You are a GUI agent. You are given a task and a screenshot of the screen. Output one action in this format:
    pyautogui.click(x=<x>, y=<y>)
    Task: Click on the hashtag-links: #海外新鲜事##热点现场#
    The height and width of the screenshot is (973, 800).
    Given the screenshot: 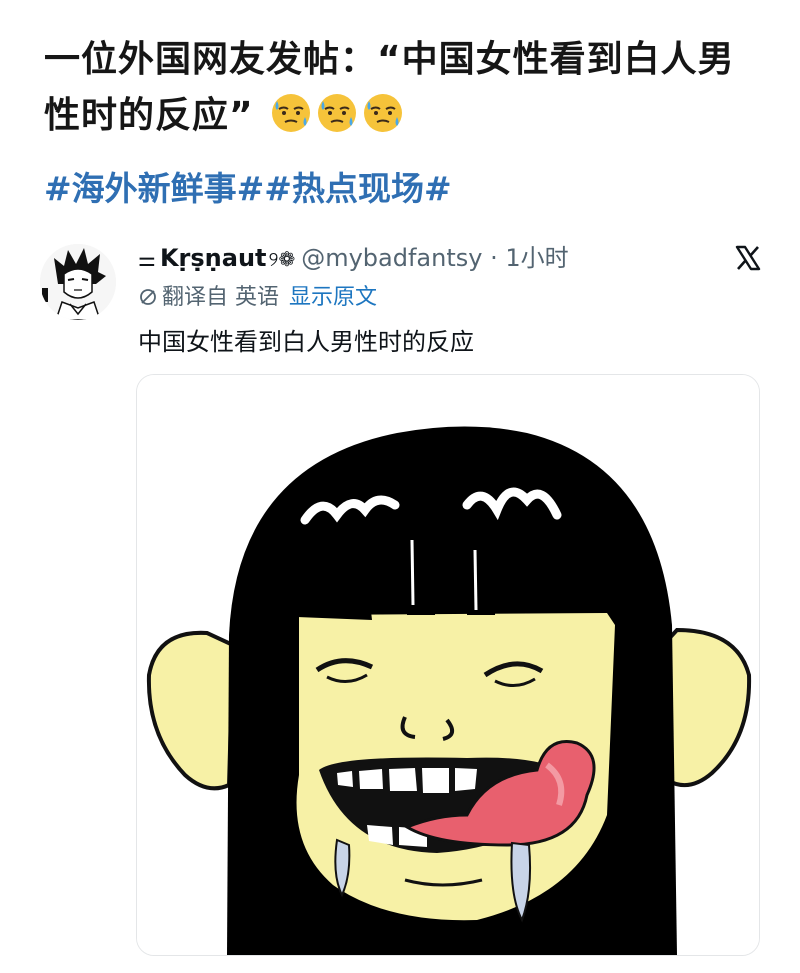 What is the action you would take?
    pyautogui.click(x=248, y=189)
    